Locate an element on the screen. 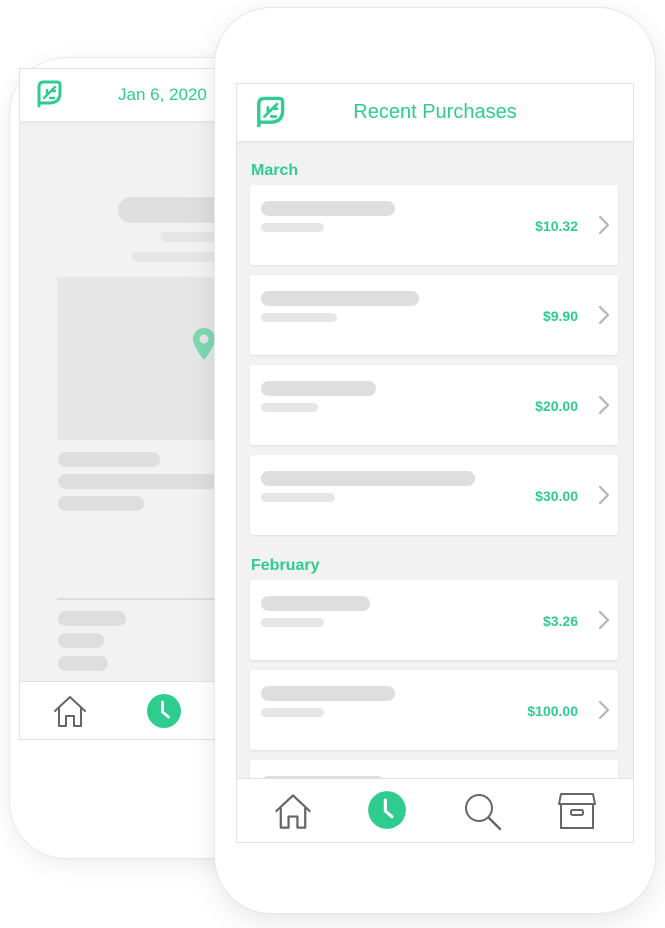 Image resolution: width=665 pixels, height=928 pixels. archive-box-icon is located at coordinates (577, 813).